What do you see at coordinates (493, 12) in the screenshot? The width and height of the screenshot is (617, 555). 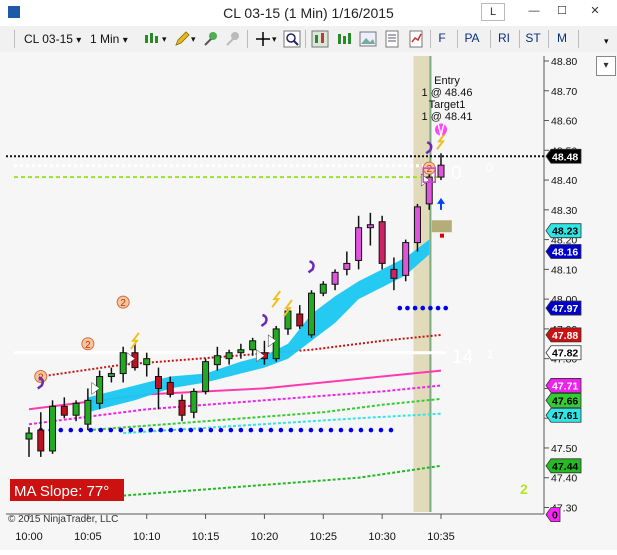 I see `link-button: L` at bounding box center [493, 12].